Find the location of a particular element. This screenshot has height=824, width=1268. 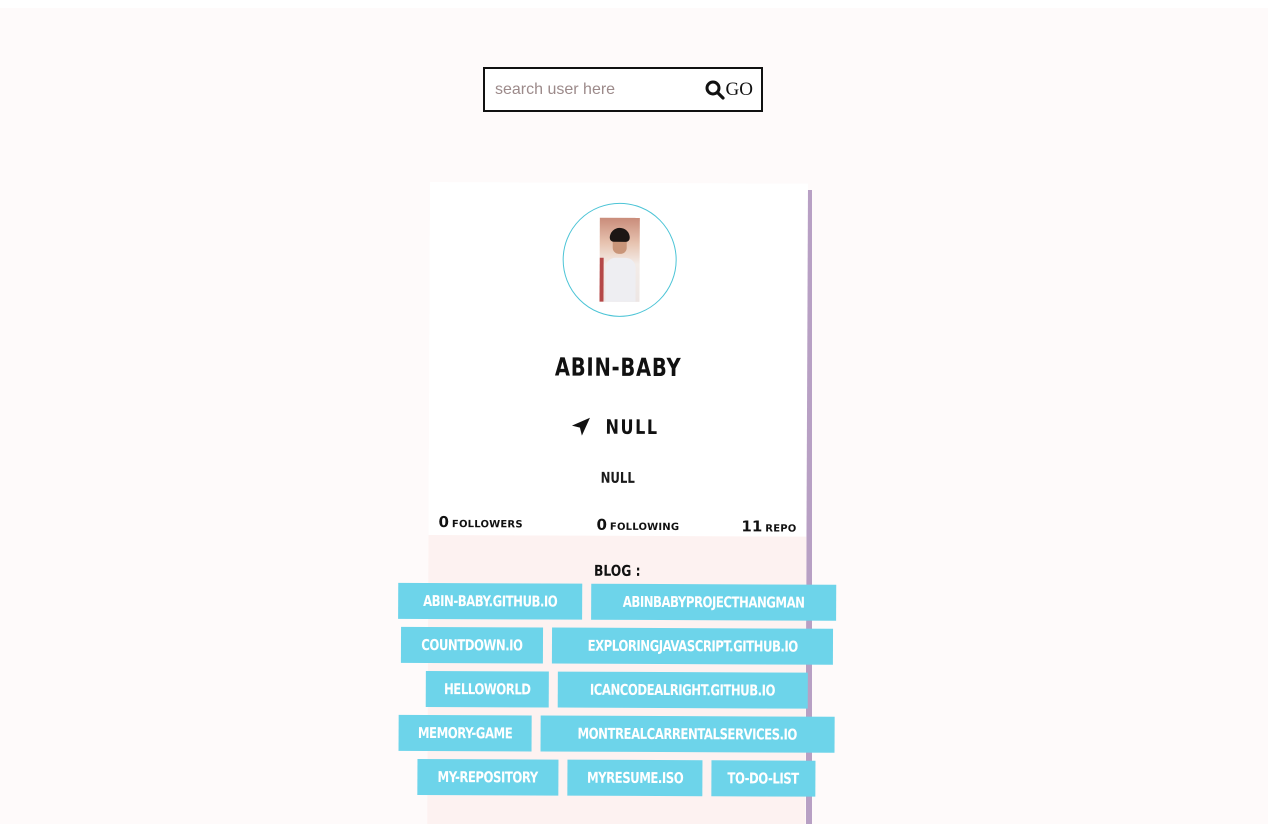

repo-row: MEMORY-GAME MONTREALCARRENTALSERVICES.IO is located at coordinates (616, 733).